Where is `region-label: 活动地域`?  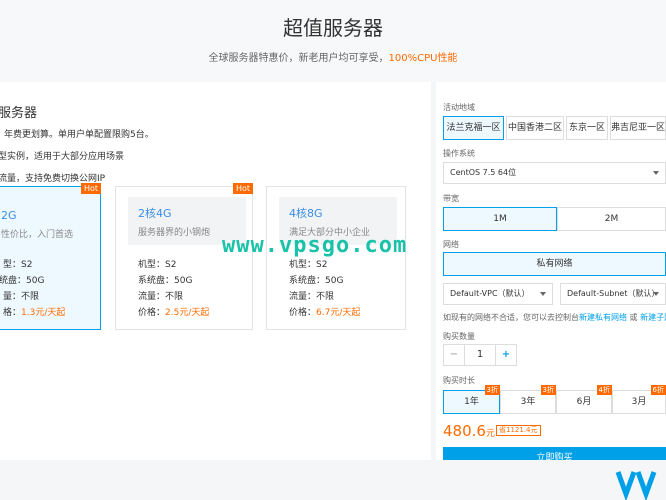 region-label: 活动地域 is located at coordinates (459, 107).